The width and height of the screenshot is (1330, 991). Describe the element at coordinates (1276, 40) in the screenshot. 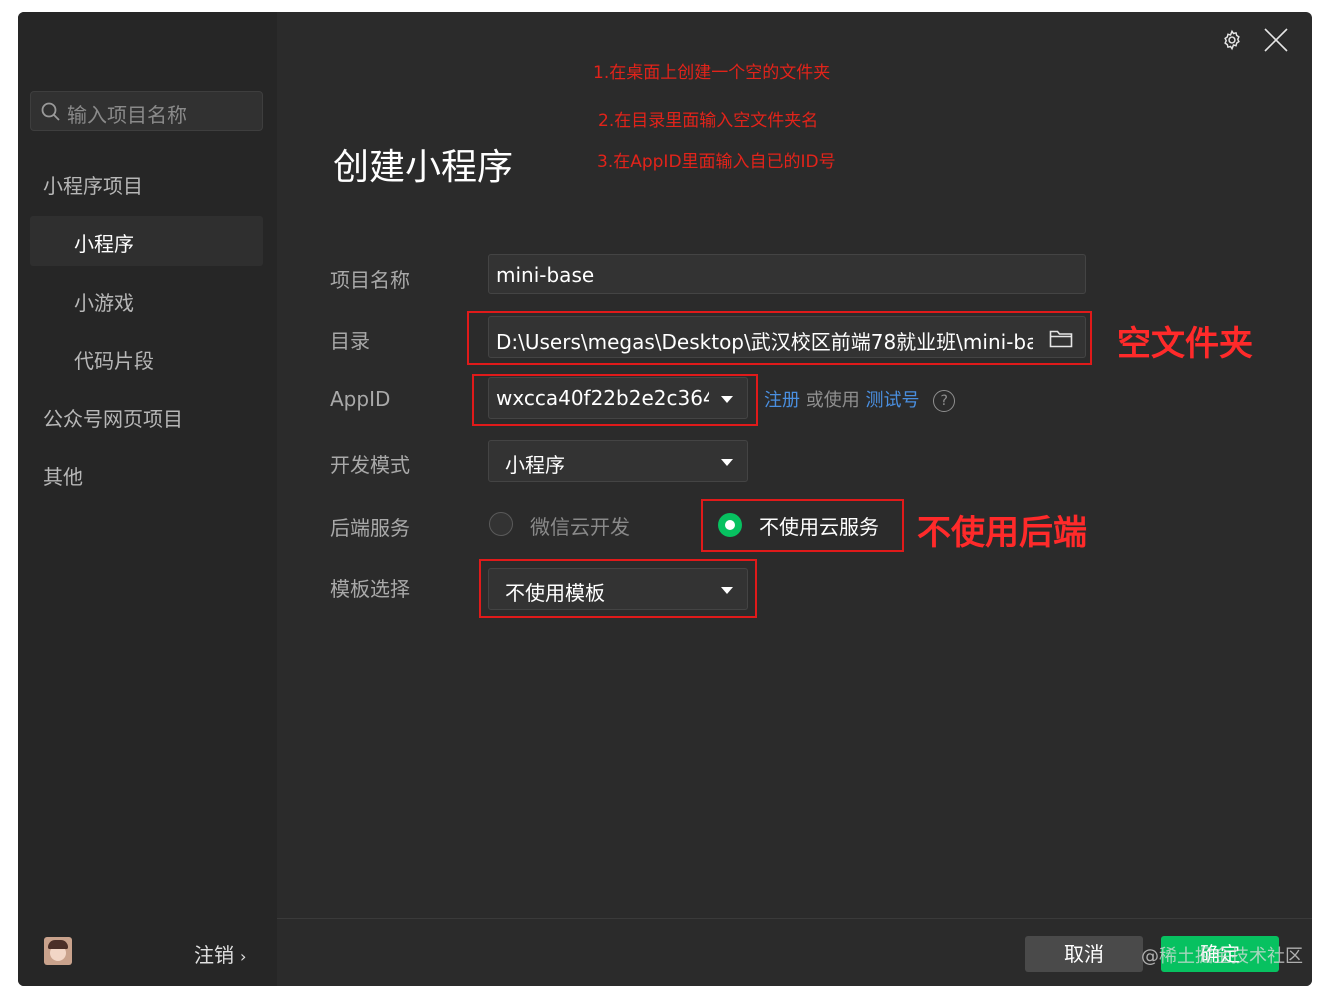

I see `close-icon` at that location.